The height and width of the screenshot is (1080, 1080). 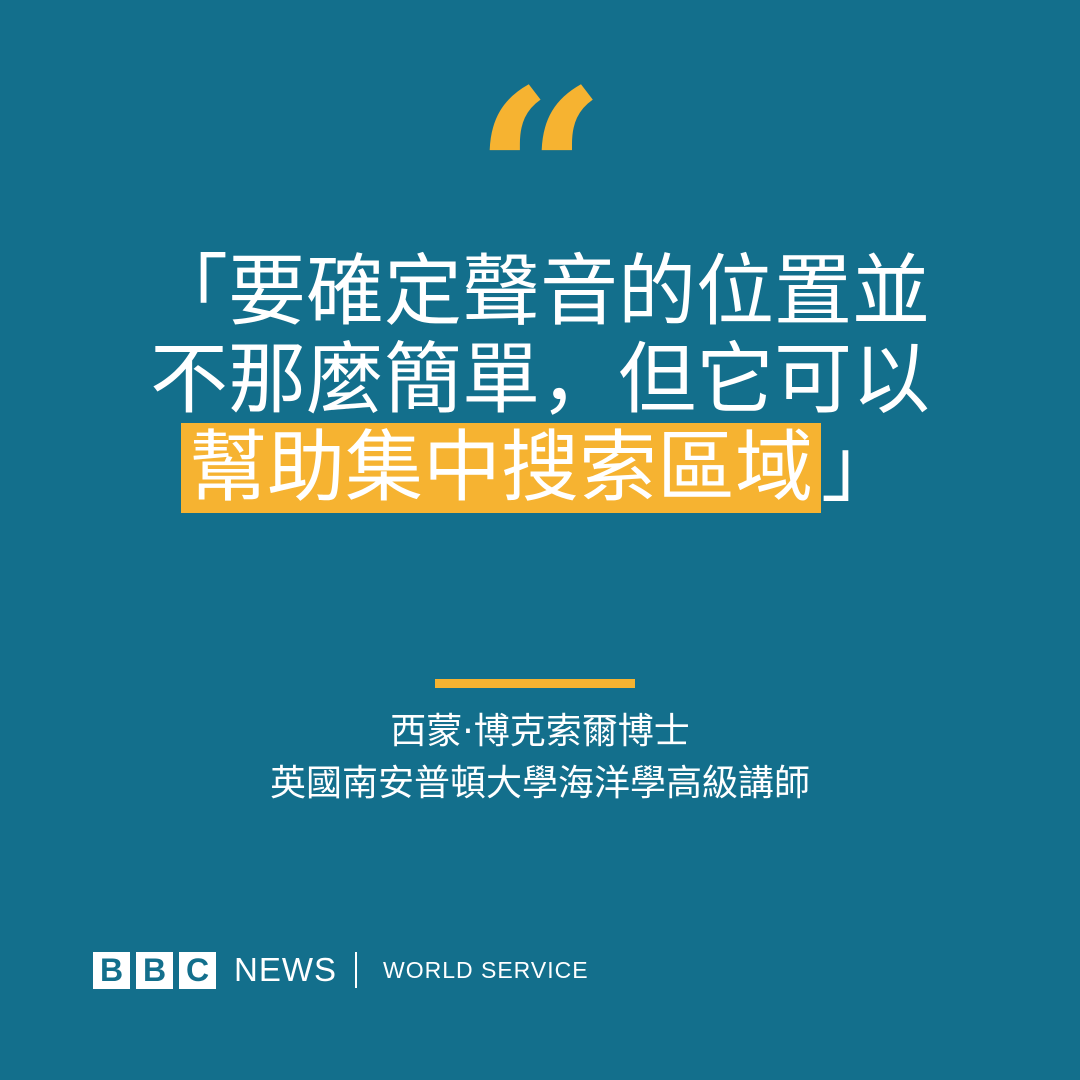 I want to click on bbc-logo: B B C, so click(x=154, y=970).